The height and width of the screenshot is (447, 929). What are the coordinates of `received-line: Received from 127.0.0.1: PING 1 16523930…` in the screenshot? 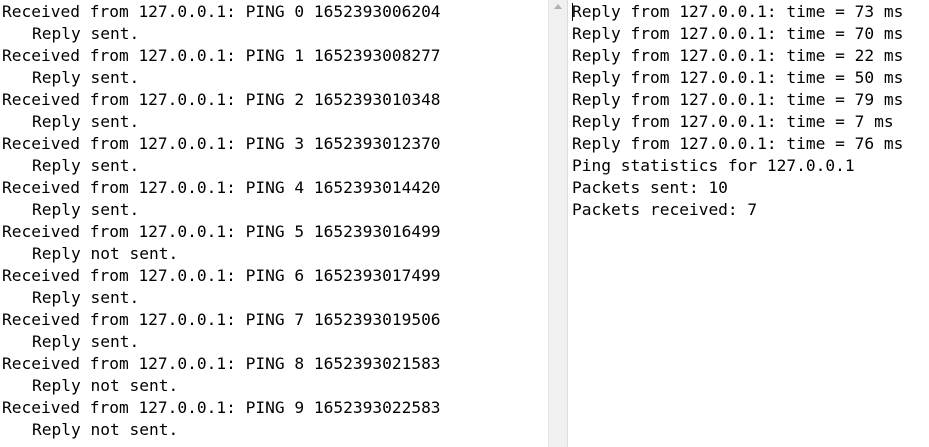 It's located at (221, 55).